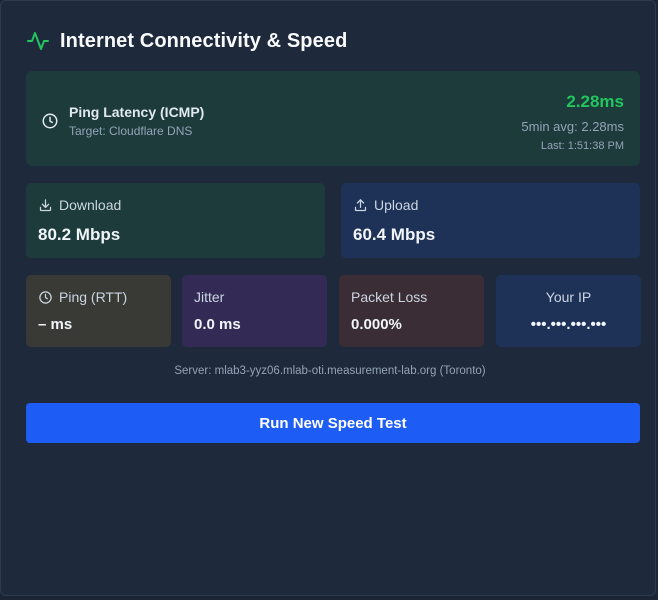 The width and height of the screenshot is (658, 600). What do you see at coordinates (394, 234) in the screenshot?
I see `upload-value: 60.4 Mbps` at bounding box center [394, 234].